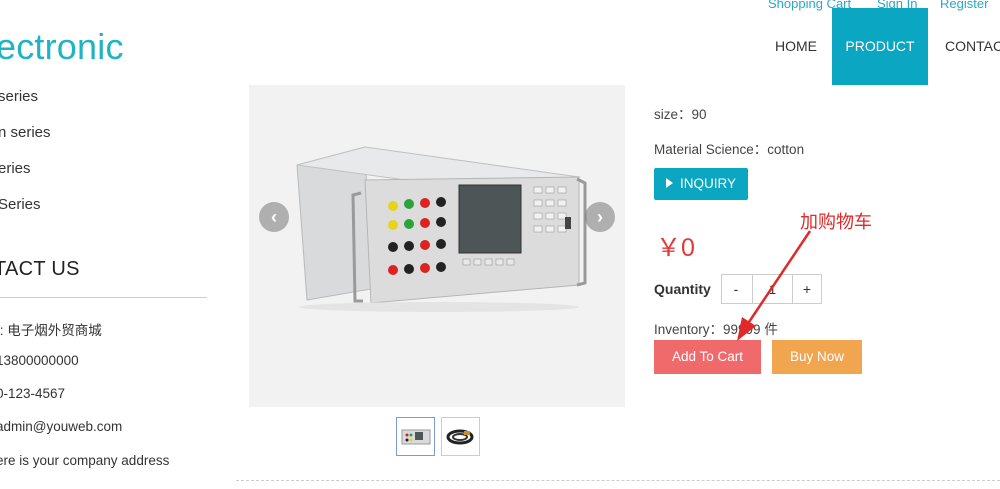  What do you see at coordinates (774, 285) in the screenshot?
I see `annotation-arrow-icon` at bounding box center [774, 285].